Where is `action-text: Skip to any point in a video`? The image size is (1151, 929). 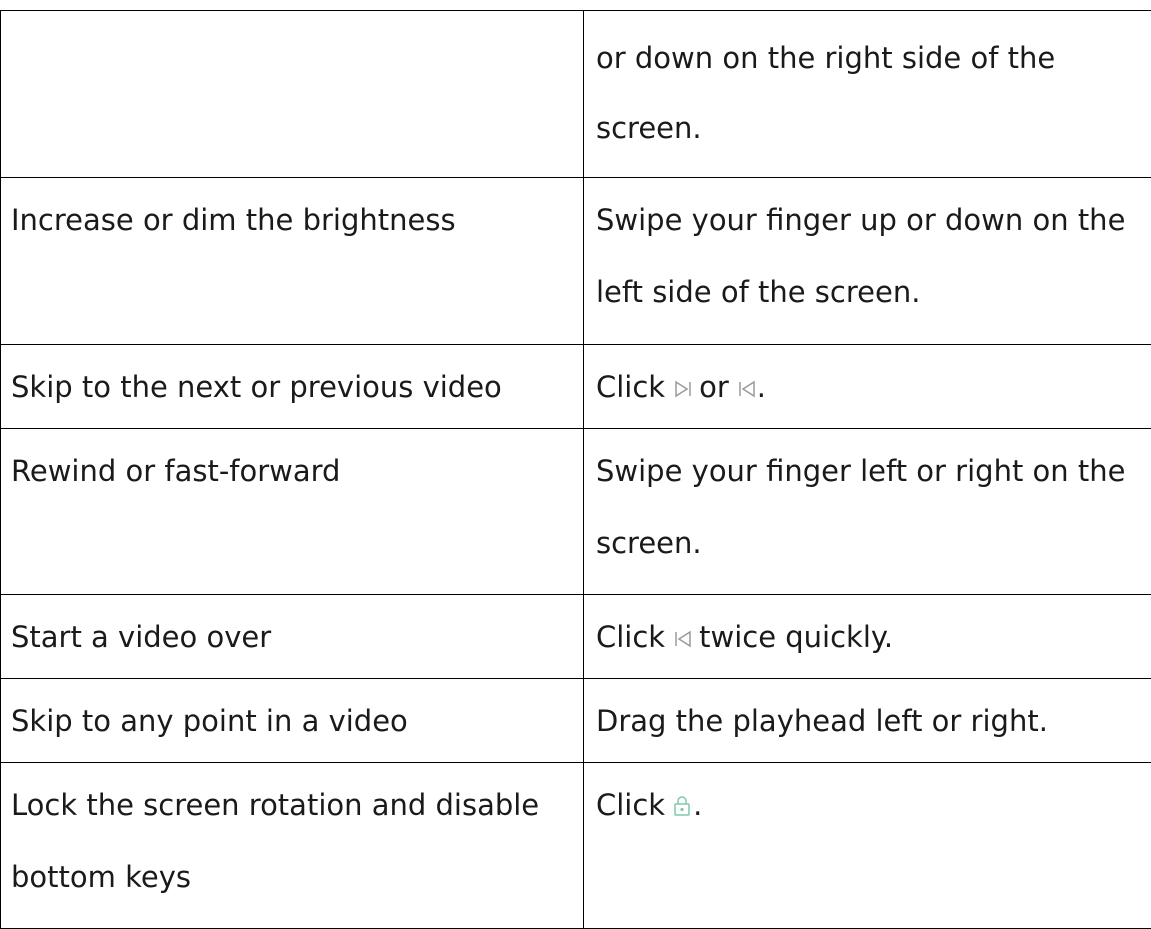
action-text: Skip to any point in a video is located at coordinates (297, 721).